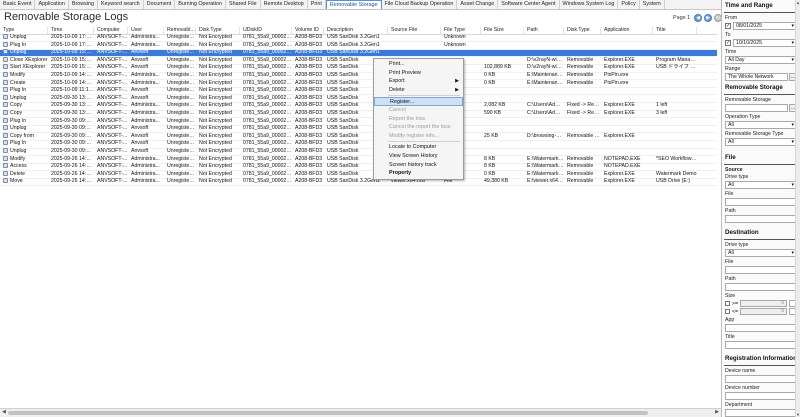  Describe the element at coordinates (160, 4) in the screenshot. I see `tab-document: Document` at that location.